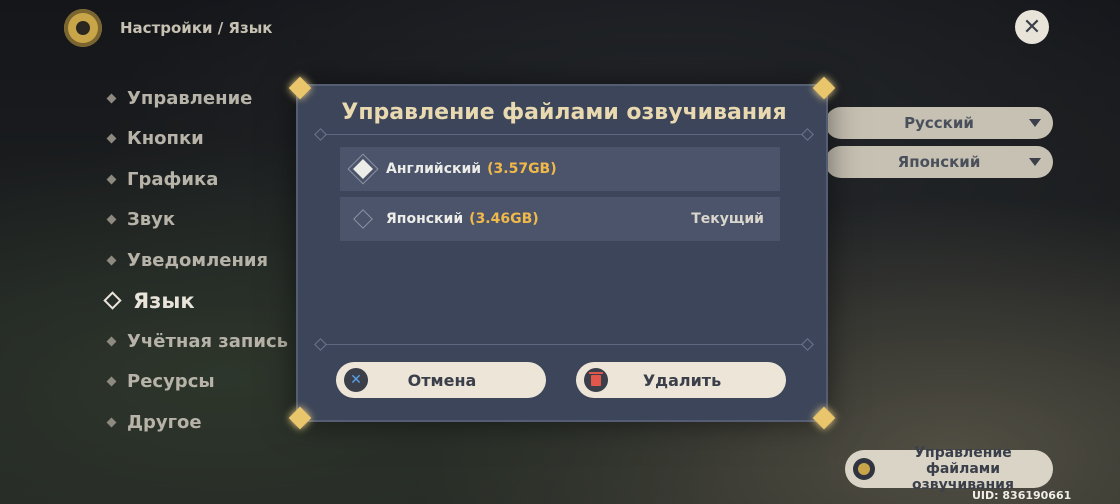  What do you see at coordinates (195, 301) in the screenshot?
I see `nav-item-language: Язык` at bounding box center [195, 301].